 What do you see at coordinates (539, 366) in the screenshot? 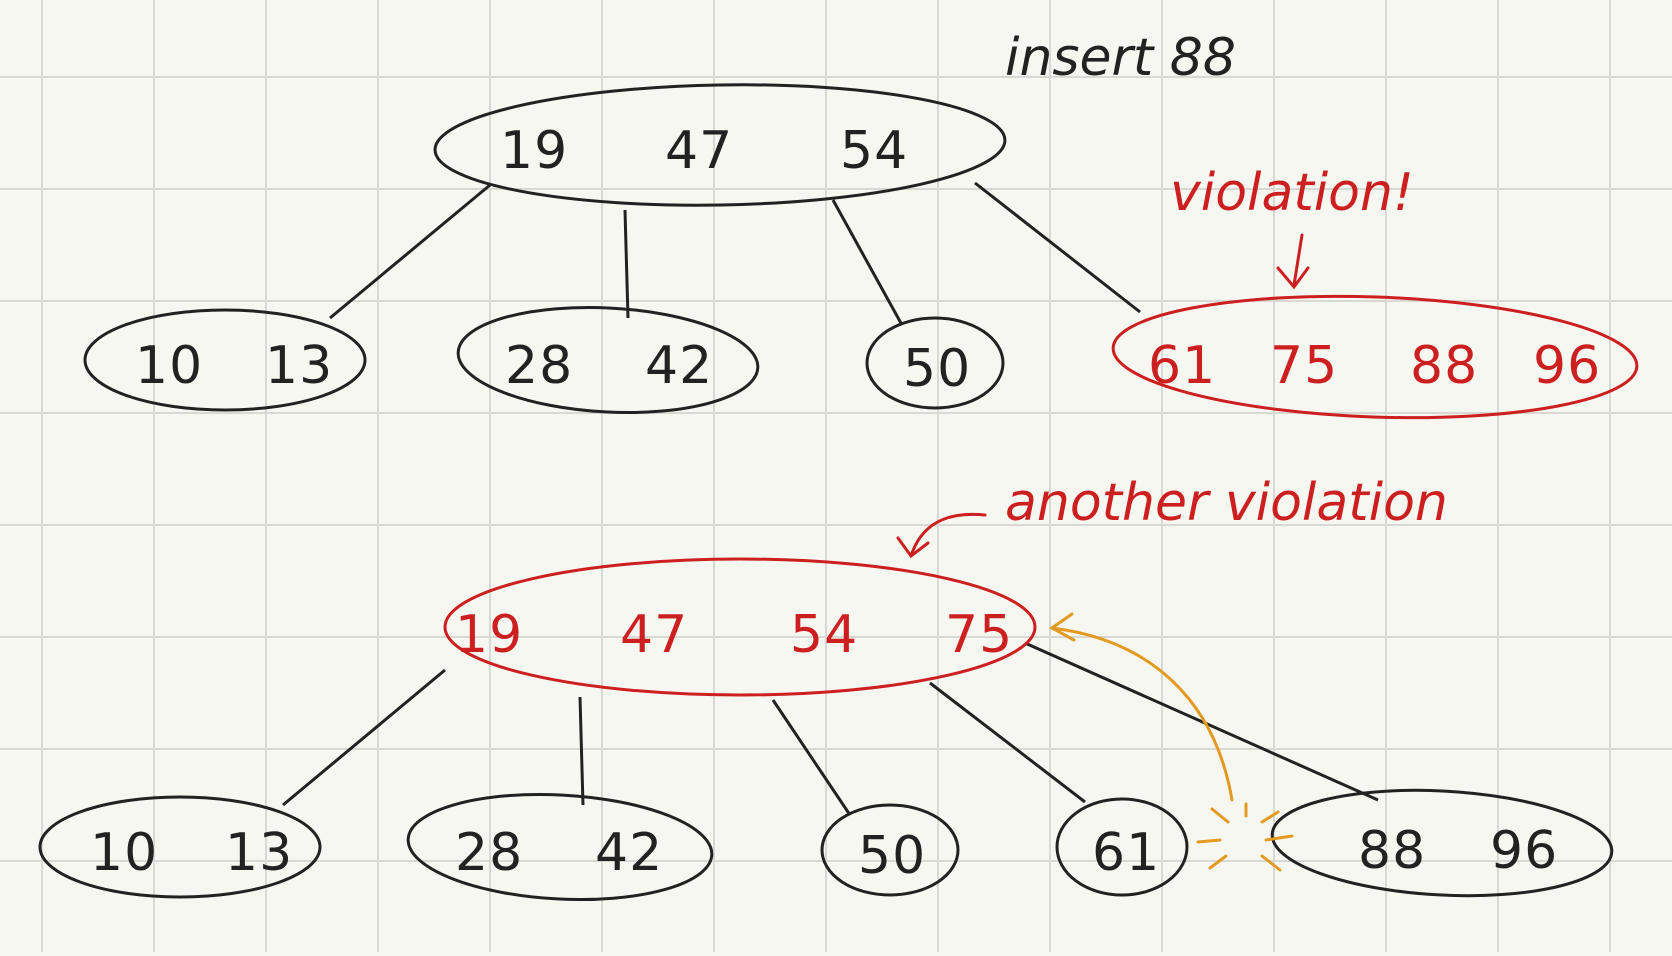
I see `tree-before-child-2-key-1: 28` at bounding box center [539, 366].